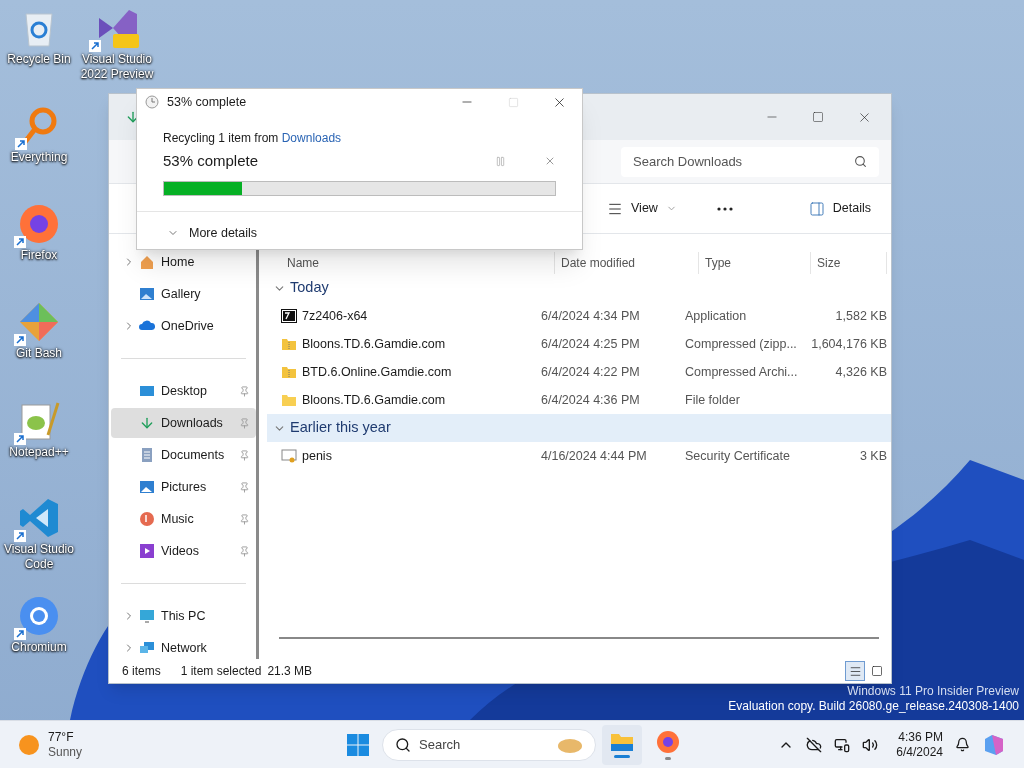 This screenshot has width=1024, height=768. Describe the element at coordinates (839, 208) in the screenshot. I see `details-button: Details` at that location.